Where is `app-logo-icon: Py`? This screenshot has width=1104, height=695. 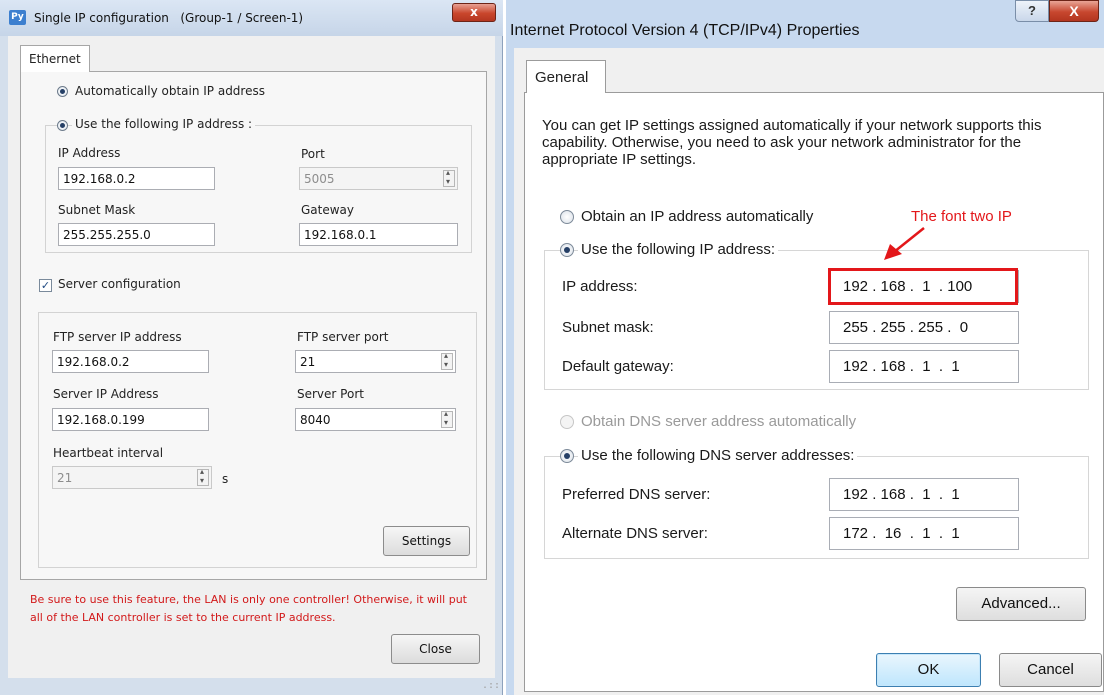
app-logo-icon: Py is located at coordinates (17, 17).